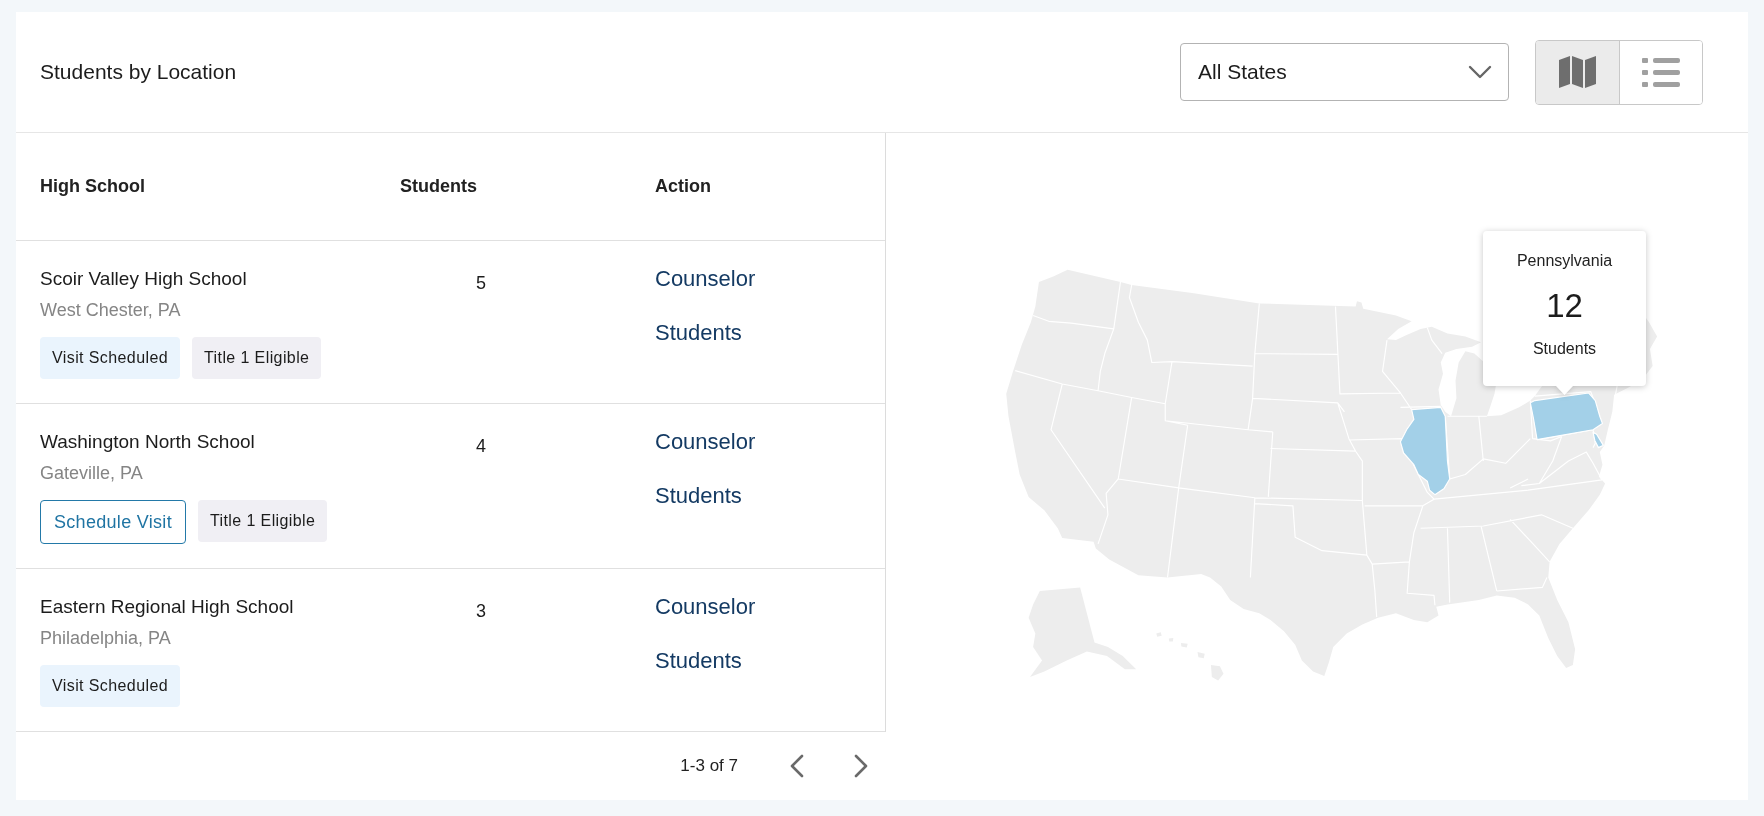 This screenshot has width=1764, height=816. Describe the element at coordinates (105, 638) in the screenshot. I see `school-location: Philadelphia, PA` at that location.